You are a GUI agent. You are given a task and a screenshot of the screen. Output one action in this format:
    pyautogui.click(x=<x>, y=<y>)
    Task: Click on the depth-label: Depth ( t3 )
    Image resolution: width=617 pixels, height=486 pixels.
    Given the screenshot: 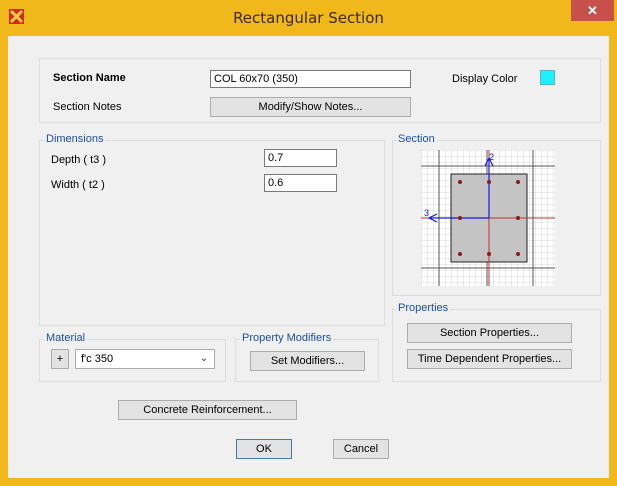 What is the action you would take?
    pyautogui.click(x=79, y=160)
    